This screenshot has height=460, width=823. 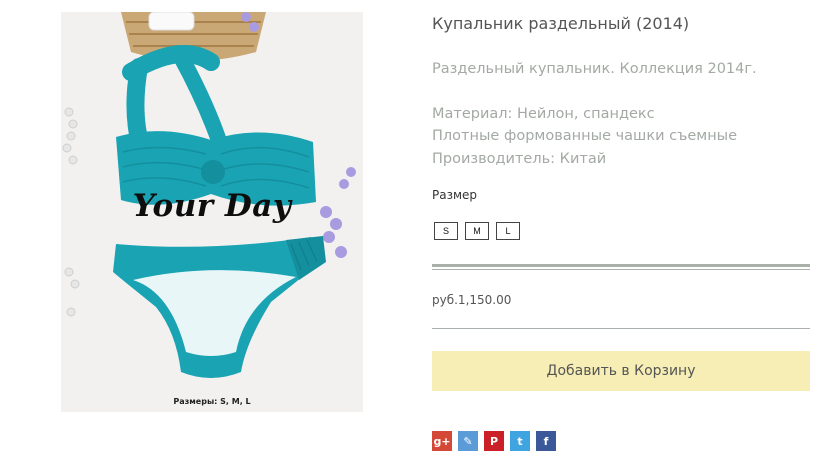 I want to click on social-share-bar: g+ ✎ P t f, so click(x=494, y=441).